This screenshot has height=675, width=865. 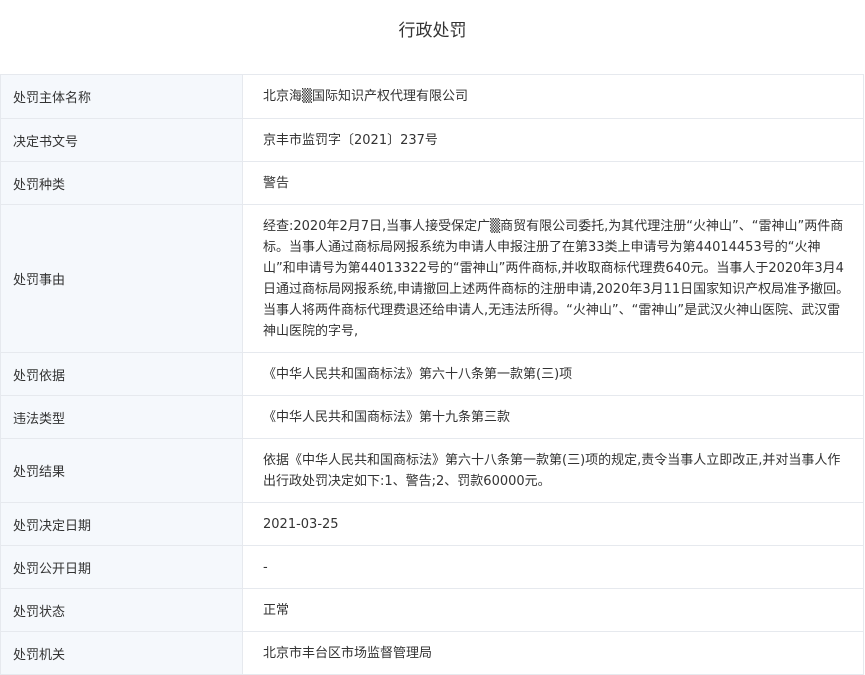 What do you see at coordinates (553, 567) in the screenshot?
I see `row-value: -` at bounding box center [553, 567].